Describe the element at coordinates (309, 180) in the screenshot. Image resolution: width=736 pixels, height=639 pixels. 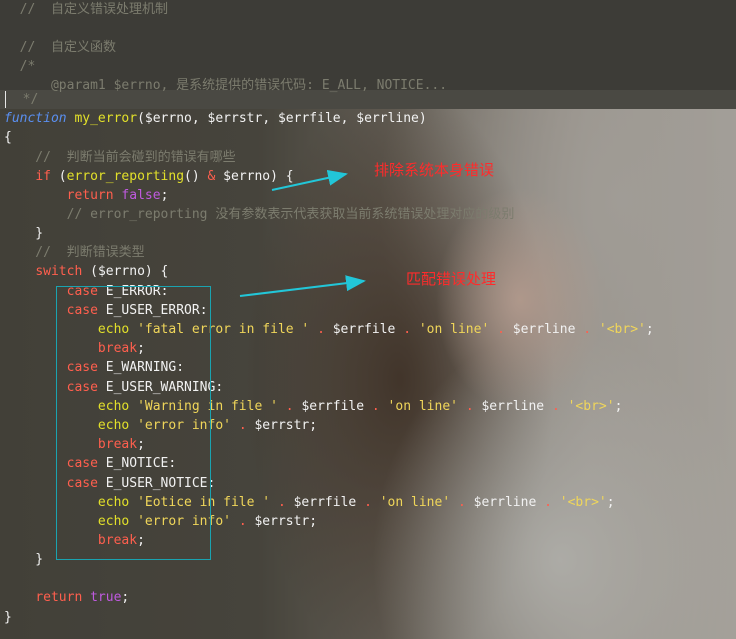
I see `arrow-to-note1` at that location.